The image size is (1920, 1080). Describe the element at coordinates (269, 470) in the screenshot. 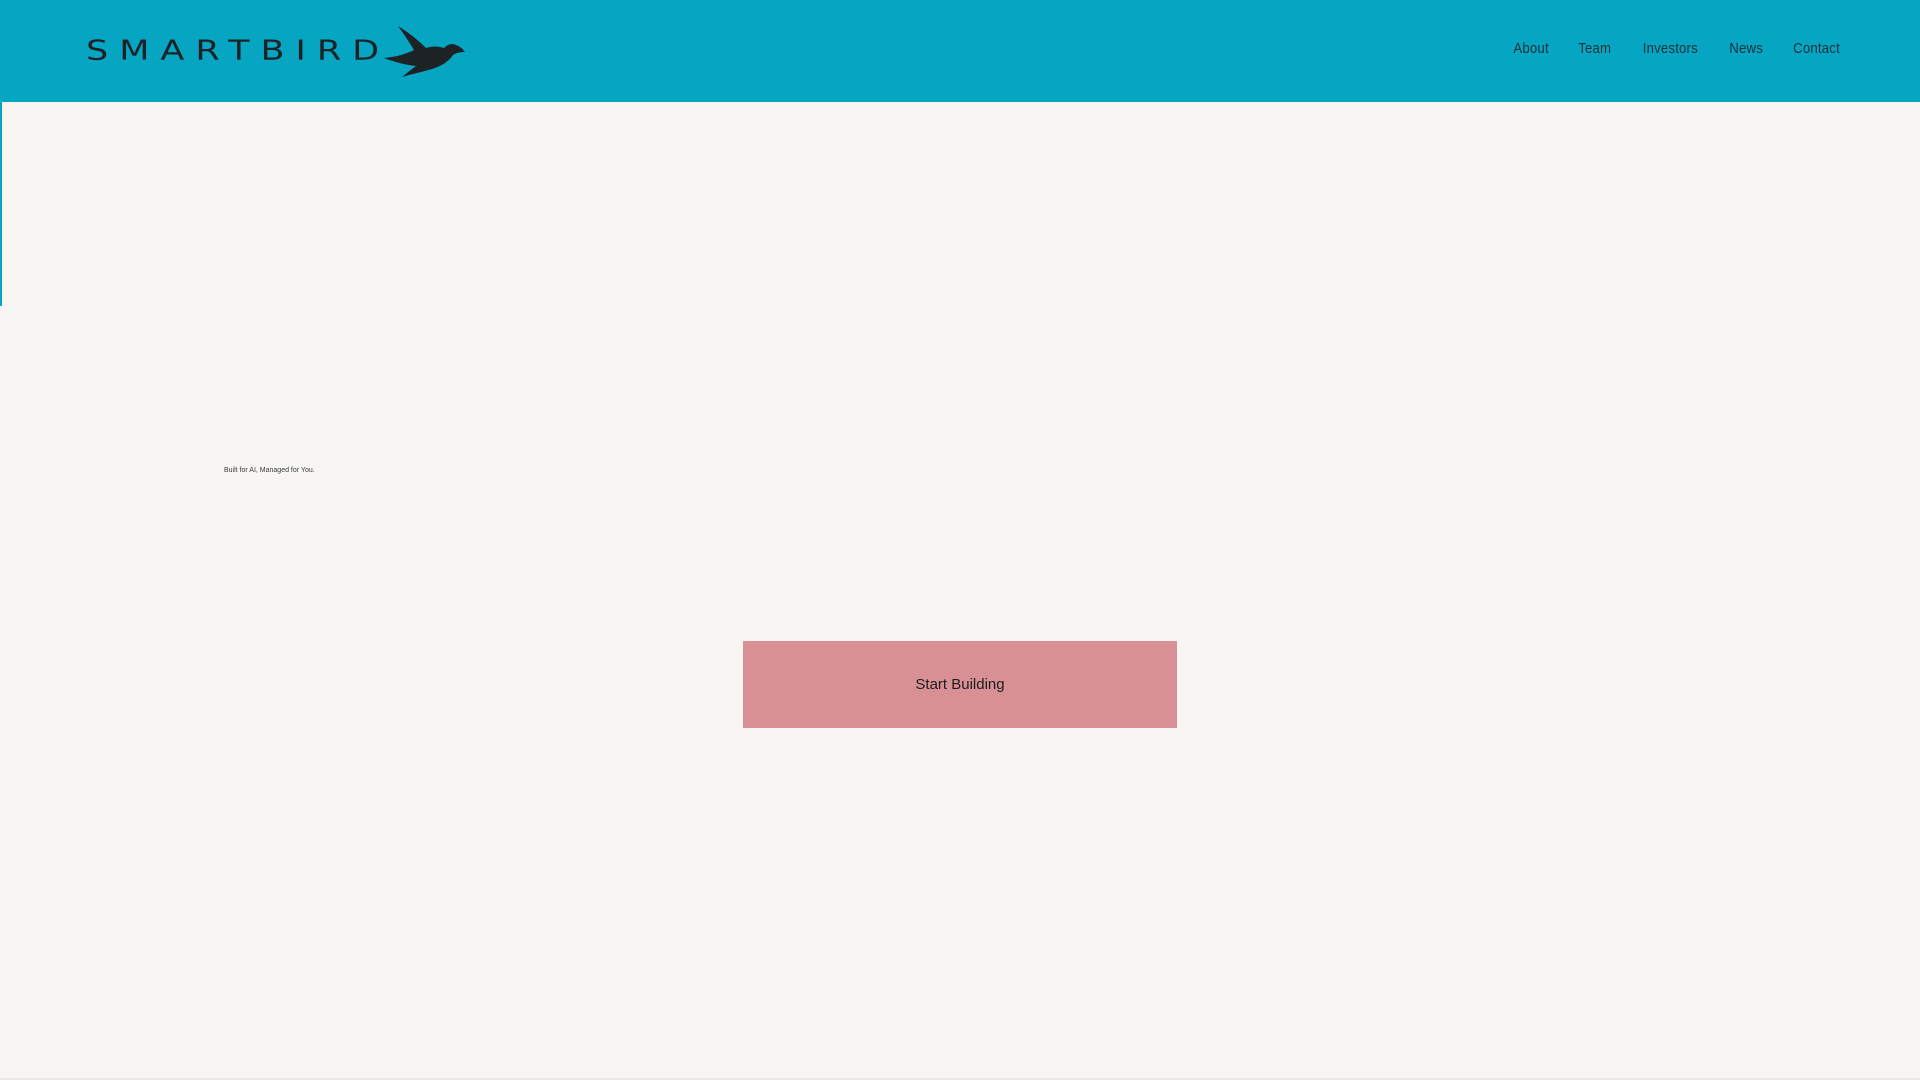

I see `hero-tagline: Built for AI, Managed for You.` at that location.